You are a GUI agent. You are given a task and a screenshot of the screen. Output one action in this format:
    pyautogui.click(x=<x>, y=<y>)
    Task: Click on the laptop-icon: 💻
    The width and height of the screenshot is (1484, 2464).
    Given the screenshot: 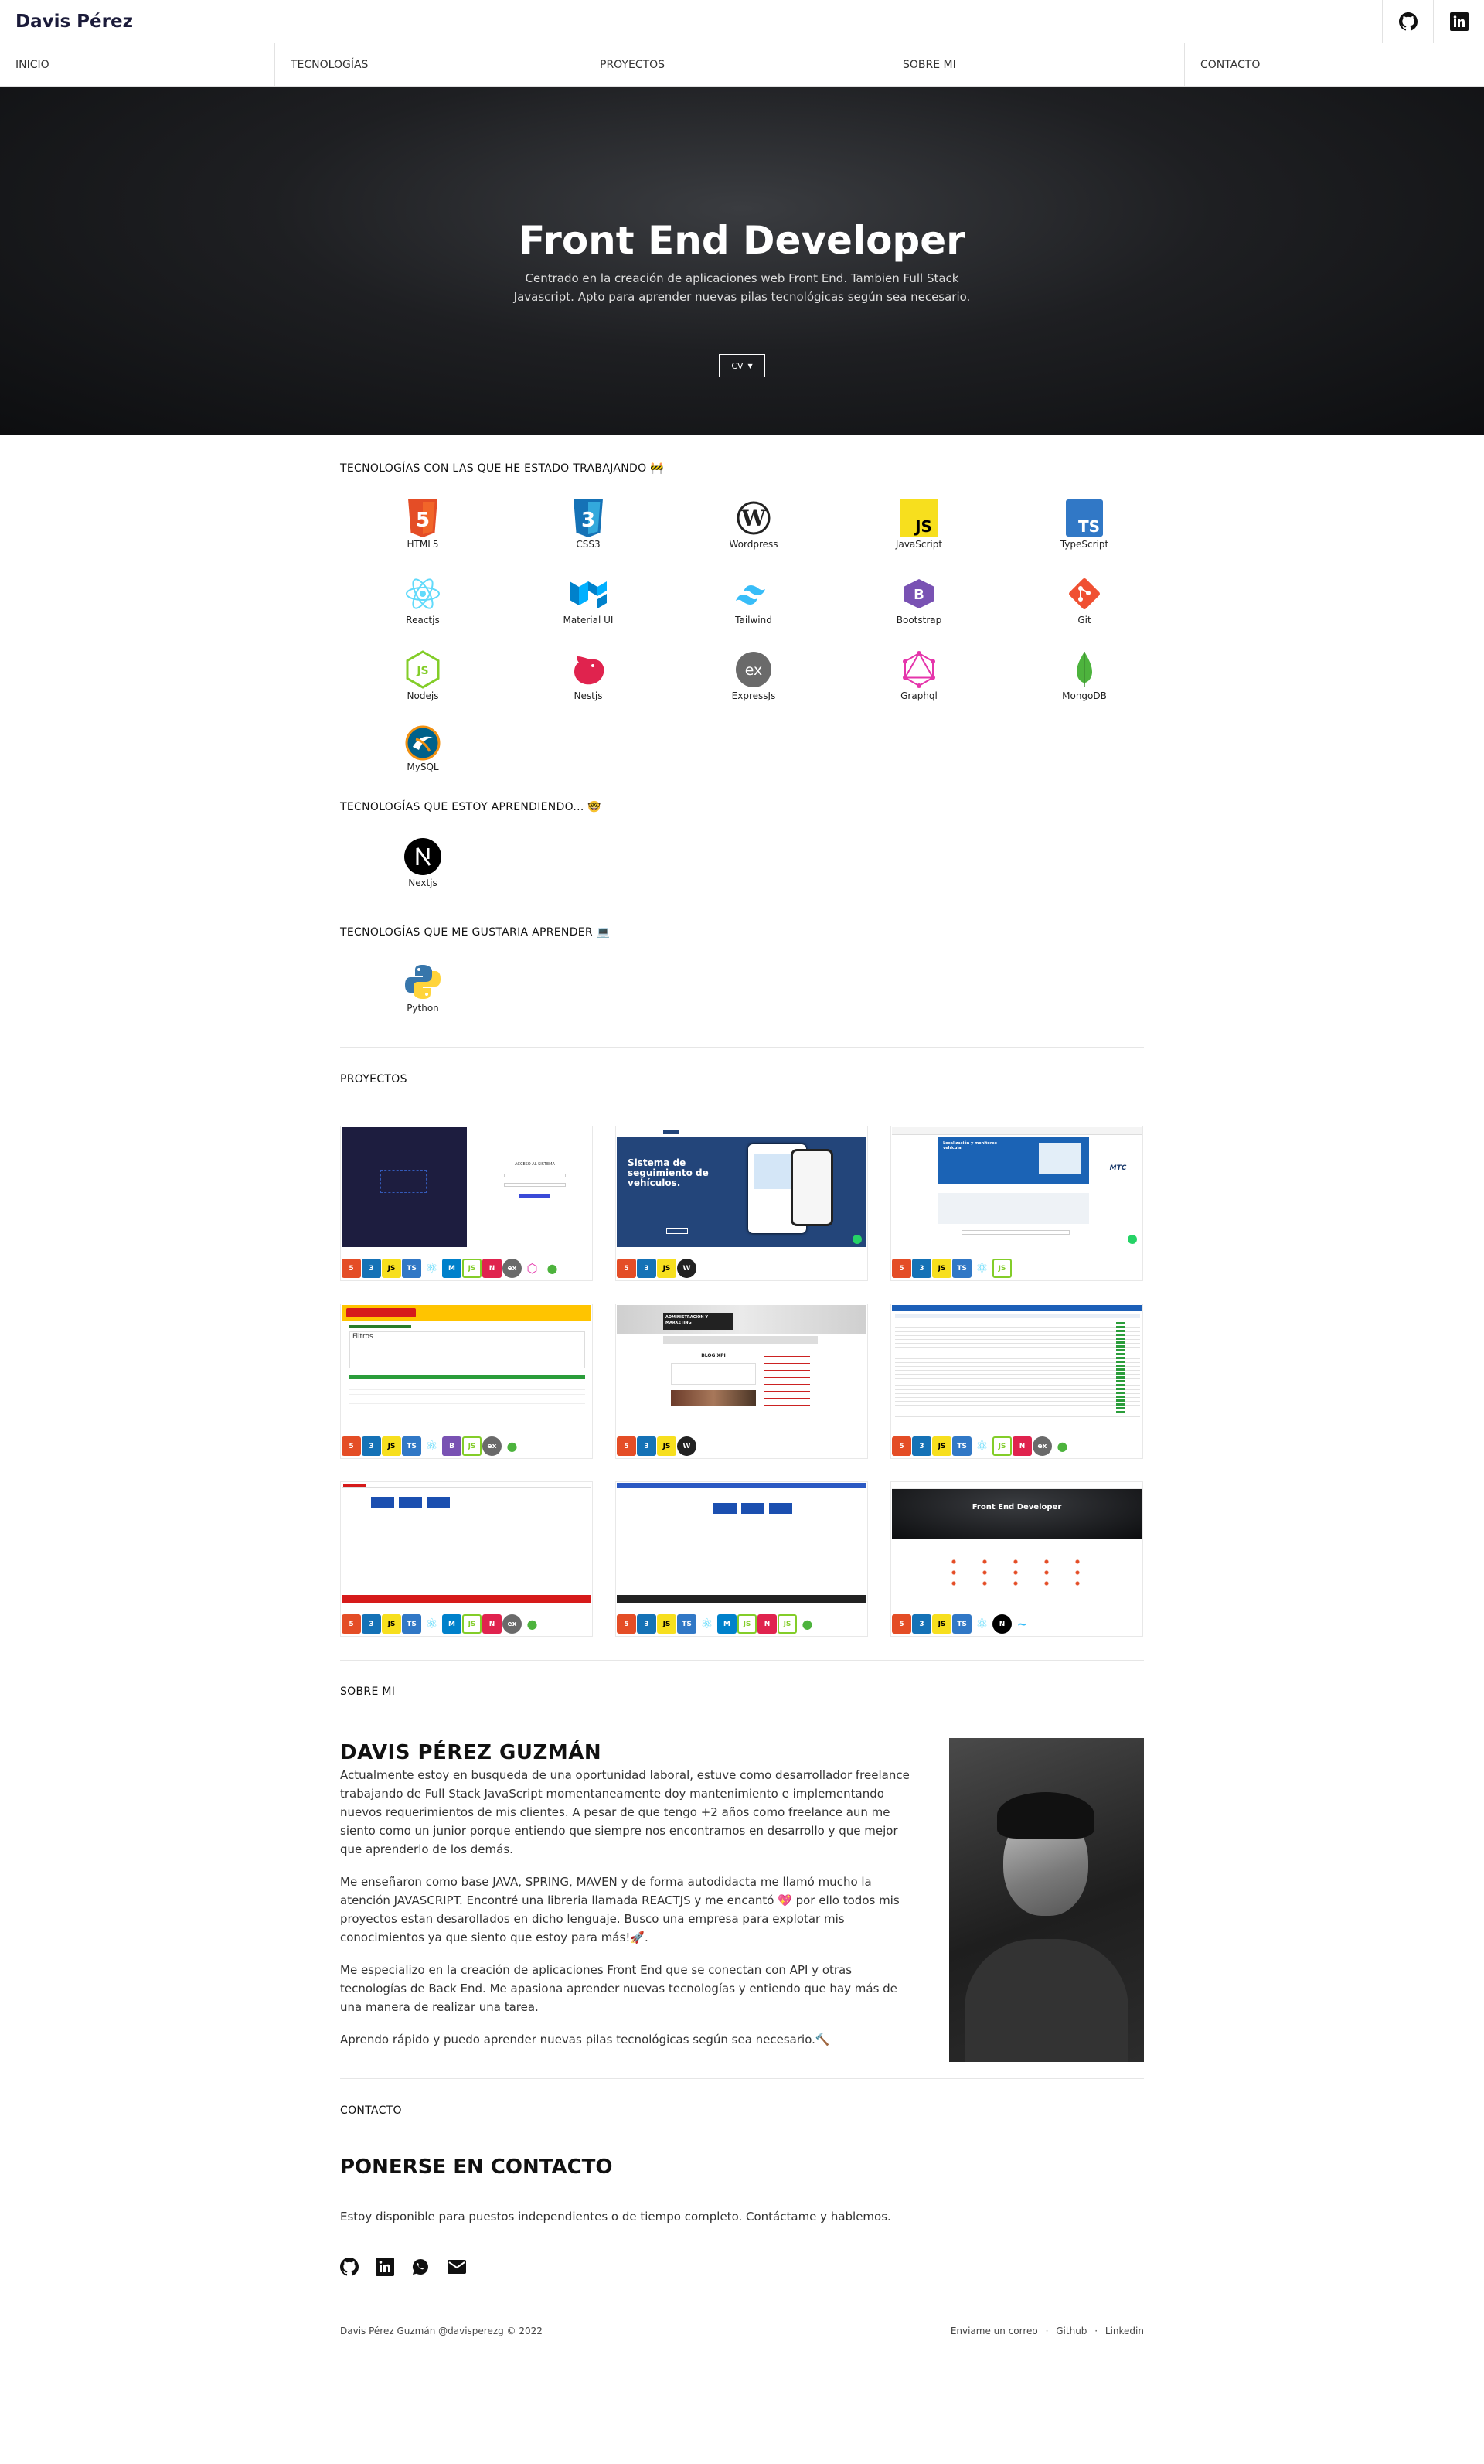 What is the action you would take?
    pyautogui.click(x=603, y=932)
    